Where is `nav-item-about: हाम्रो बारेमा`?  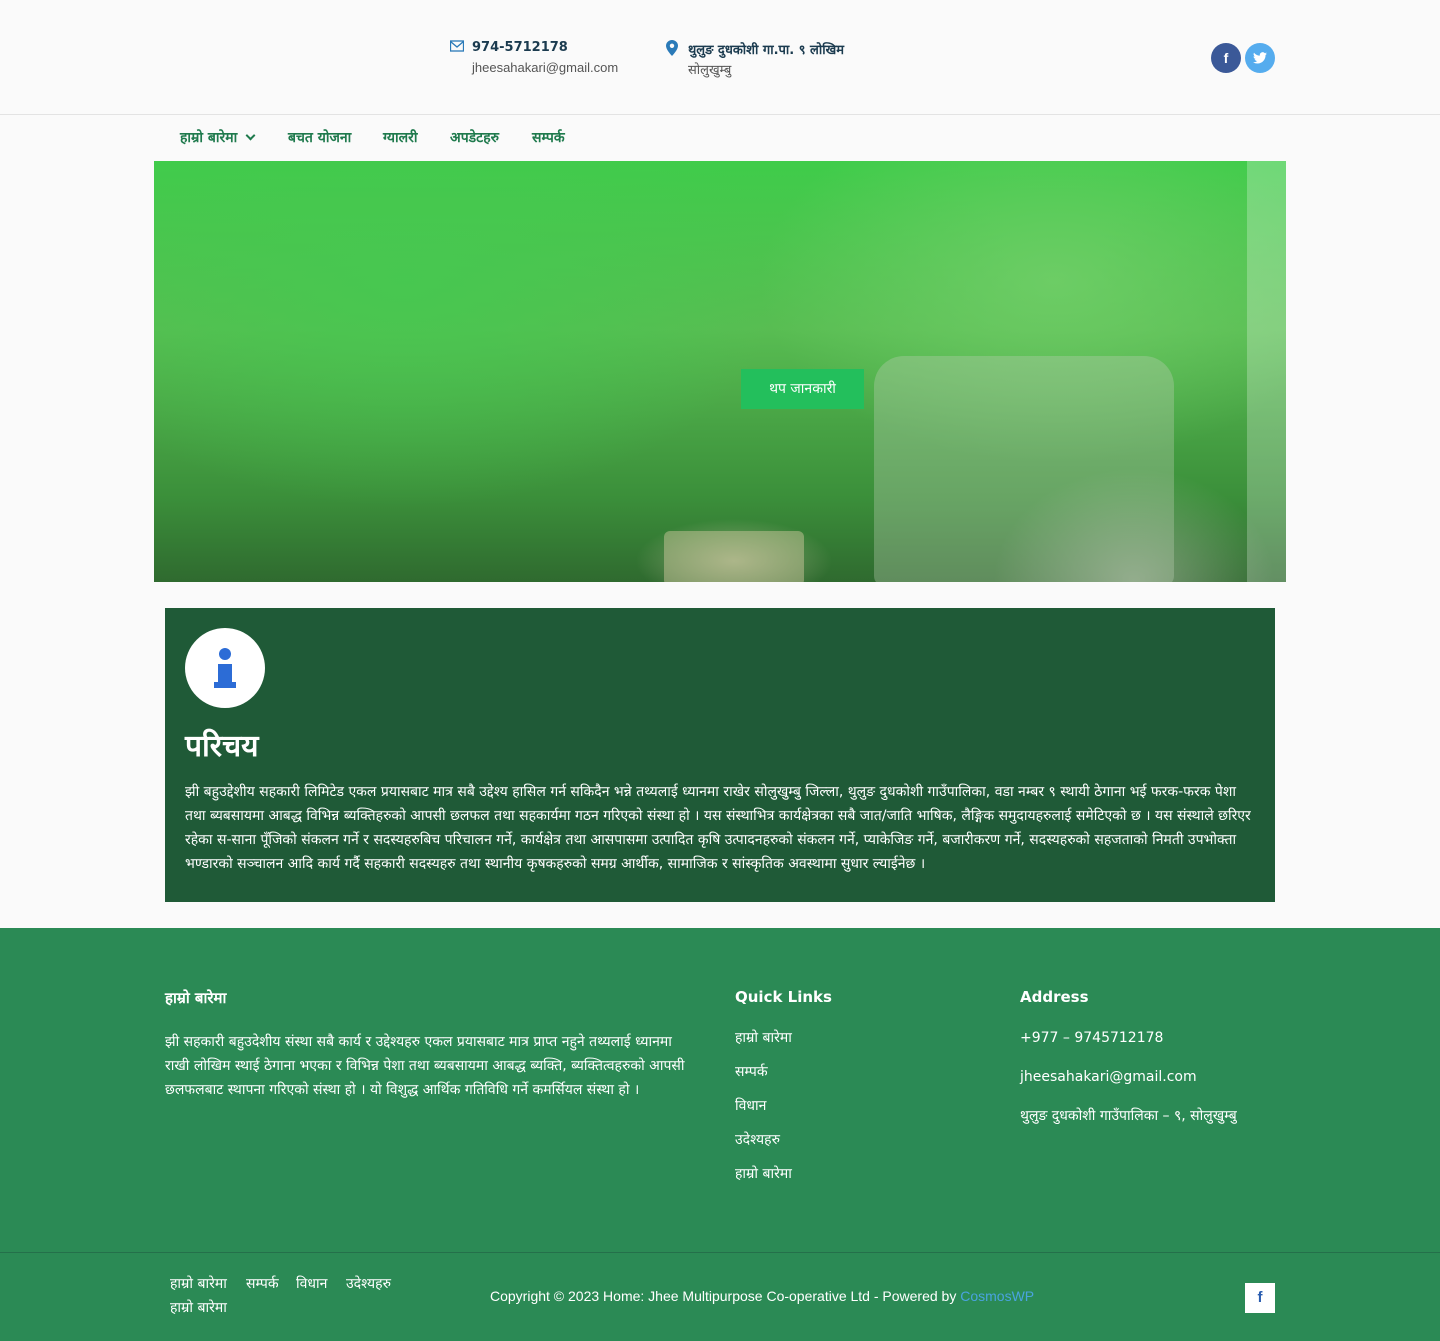 nav-item-about: हाम्रो बारेमा is located at coordinates (218, 137).